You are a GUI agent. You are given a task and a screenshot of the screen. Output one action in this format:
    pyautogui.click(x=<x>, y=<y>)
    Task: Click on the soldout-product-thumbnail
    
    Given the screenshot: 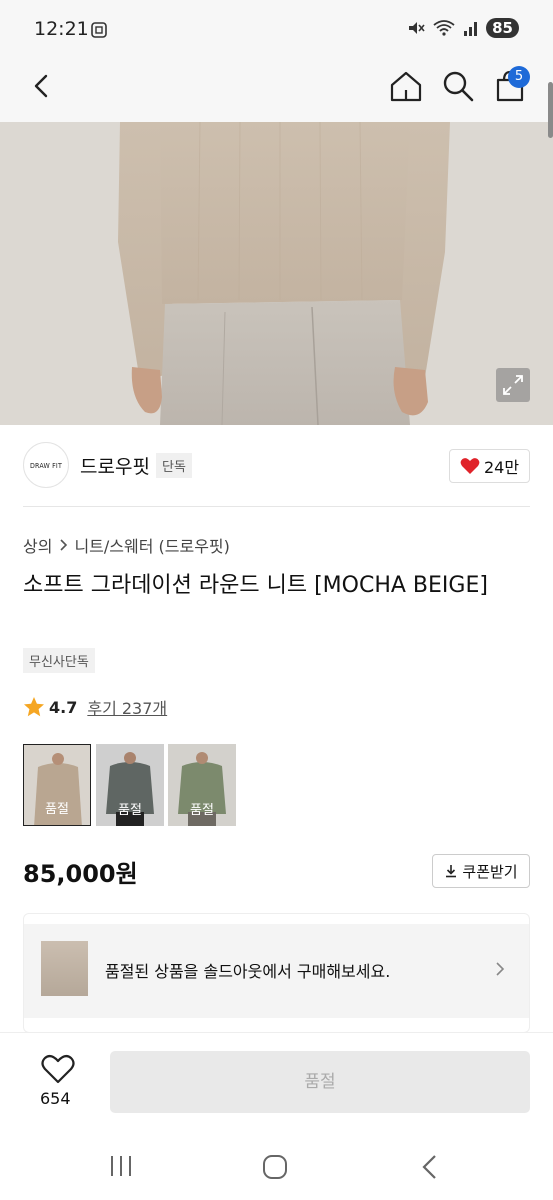 What is the action you would take?
    pyautogui.click(x=64, y=968)
    